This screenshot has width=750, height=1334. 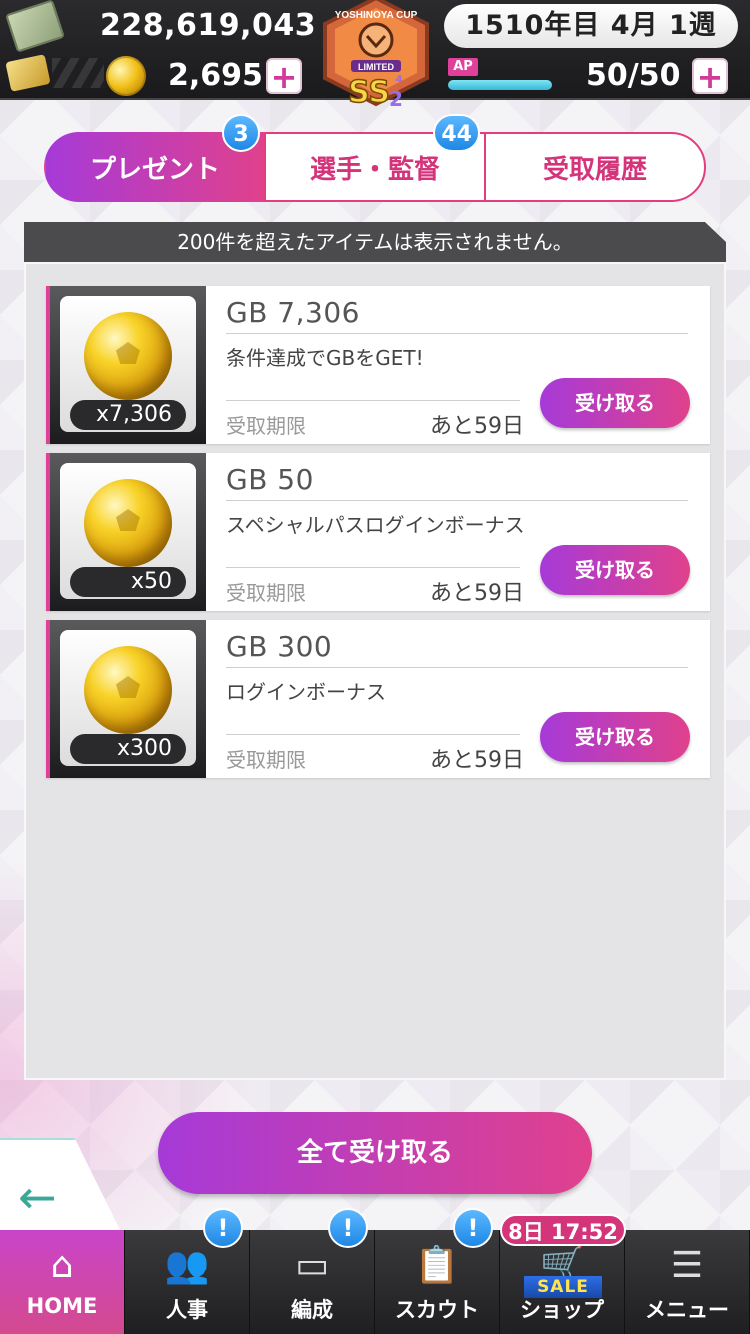 I want to click on game-date: 1510年目 4月 1週, so click(x=591, y=26).